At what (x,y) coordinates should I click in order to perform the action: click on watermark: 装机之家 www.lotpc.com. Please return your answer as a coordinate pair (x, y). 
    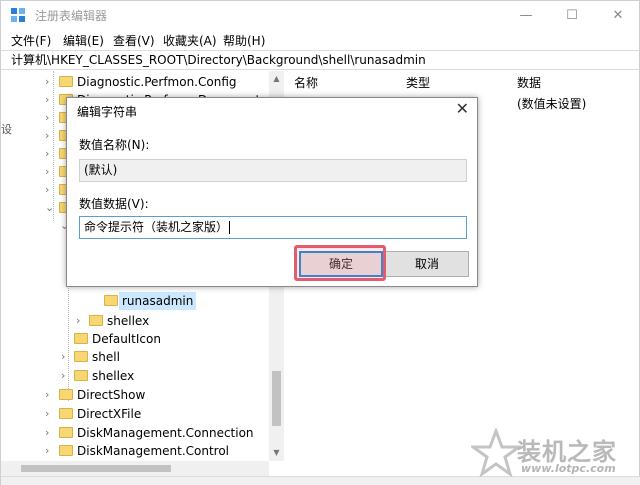
    Looking at the image, I should click on (555, 456).